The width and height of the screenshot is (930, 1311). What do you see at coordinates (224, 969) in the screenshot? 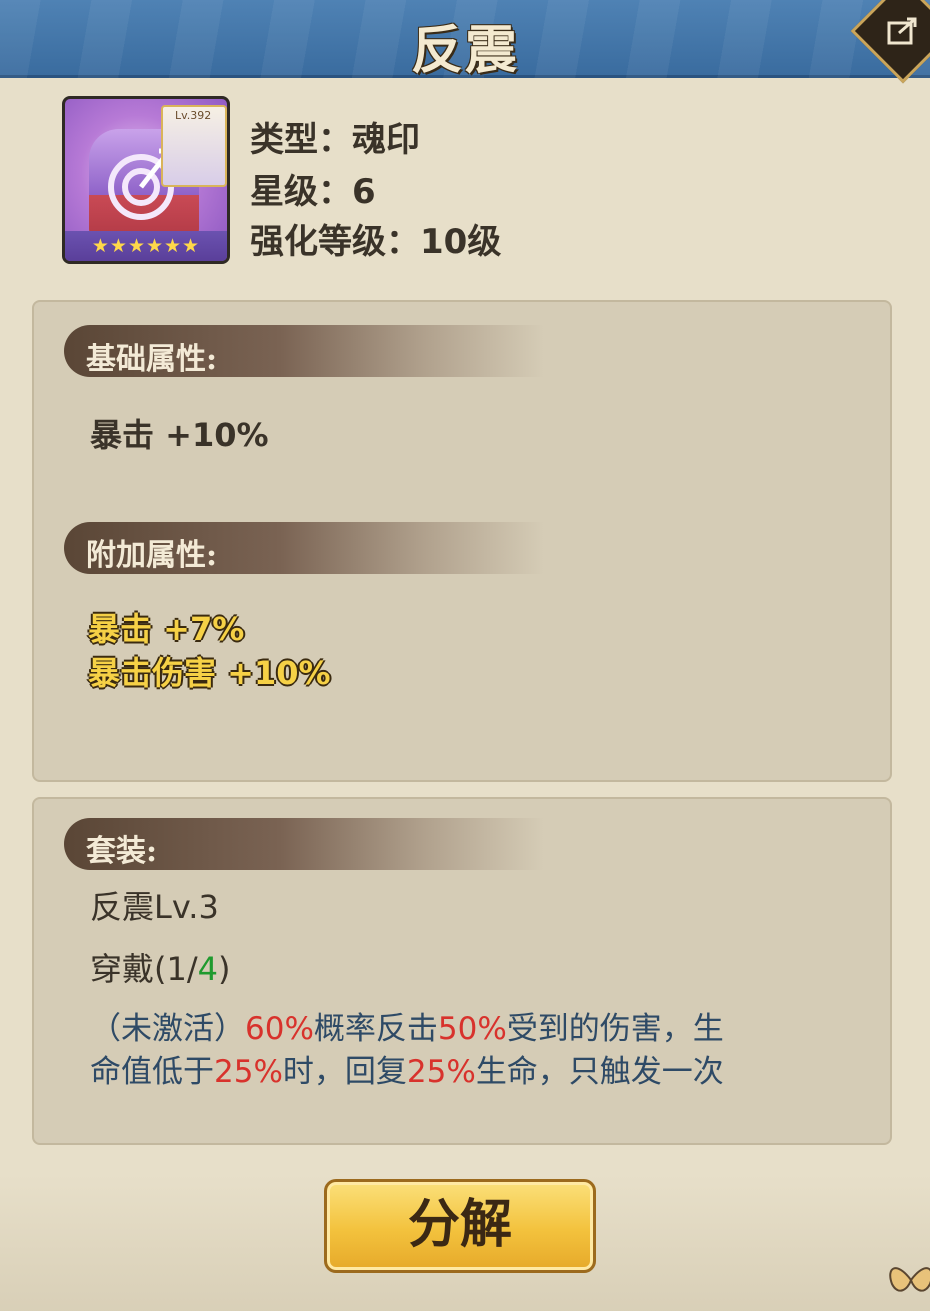
I see `wear-suffix: )` at bounding box center [224, 969].